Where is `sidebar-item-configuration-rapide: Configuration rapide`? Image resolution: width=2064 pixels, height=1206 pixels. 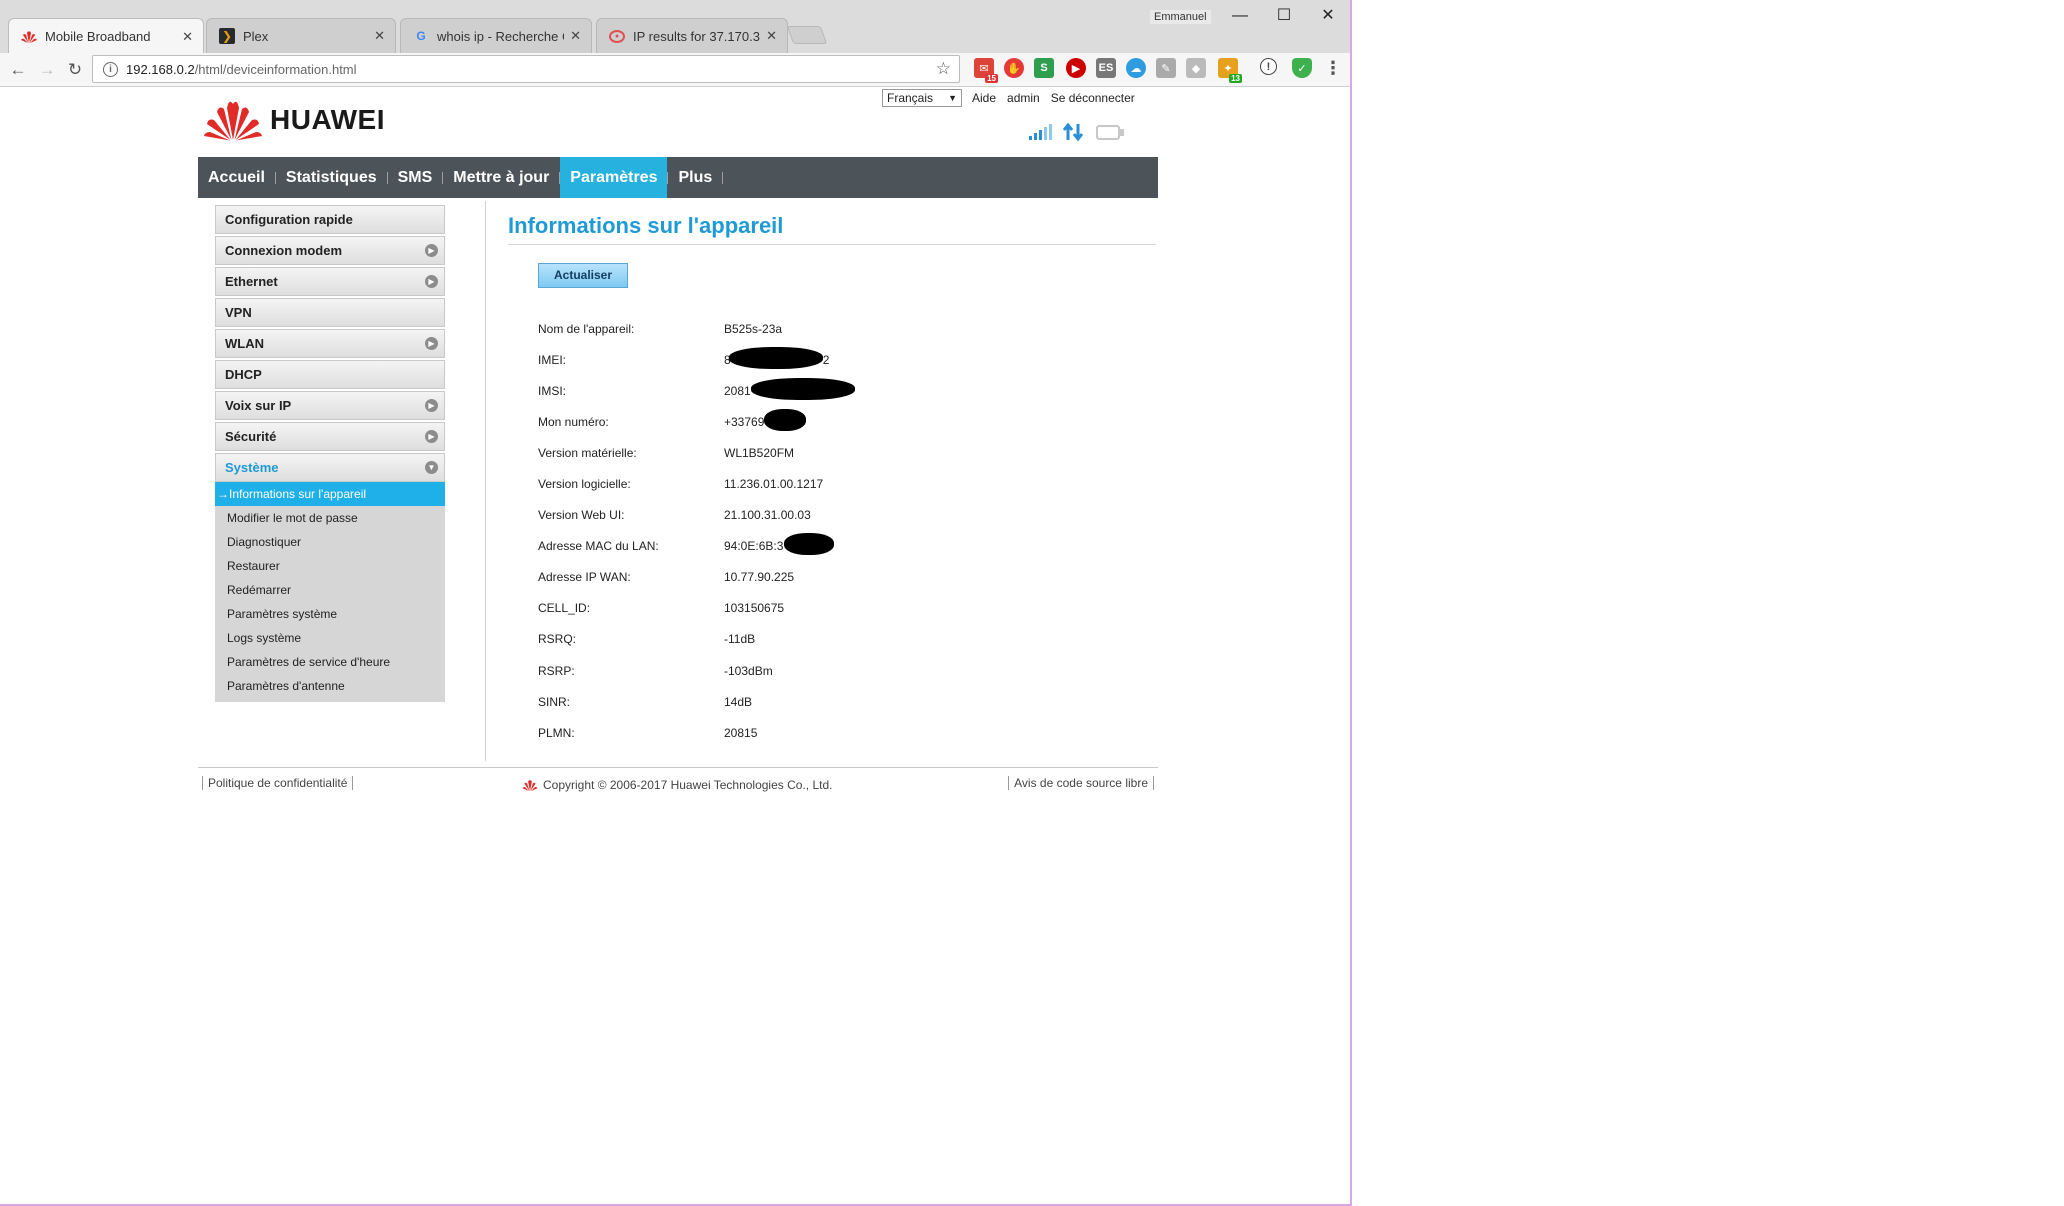 sidebar-item-configuration-rapide: Configuration rapide is located at coordinates (330, 219).